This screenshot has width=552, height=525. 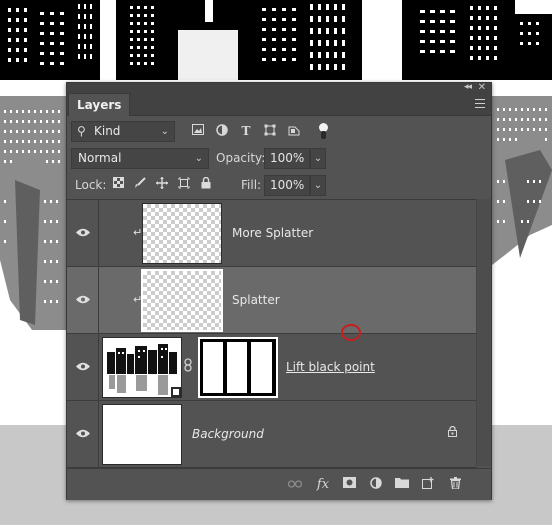 I want to click on filter-toggle-icon, so click(x=323, y=131).